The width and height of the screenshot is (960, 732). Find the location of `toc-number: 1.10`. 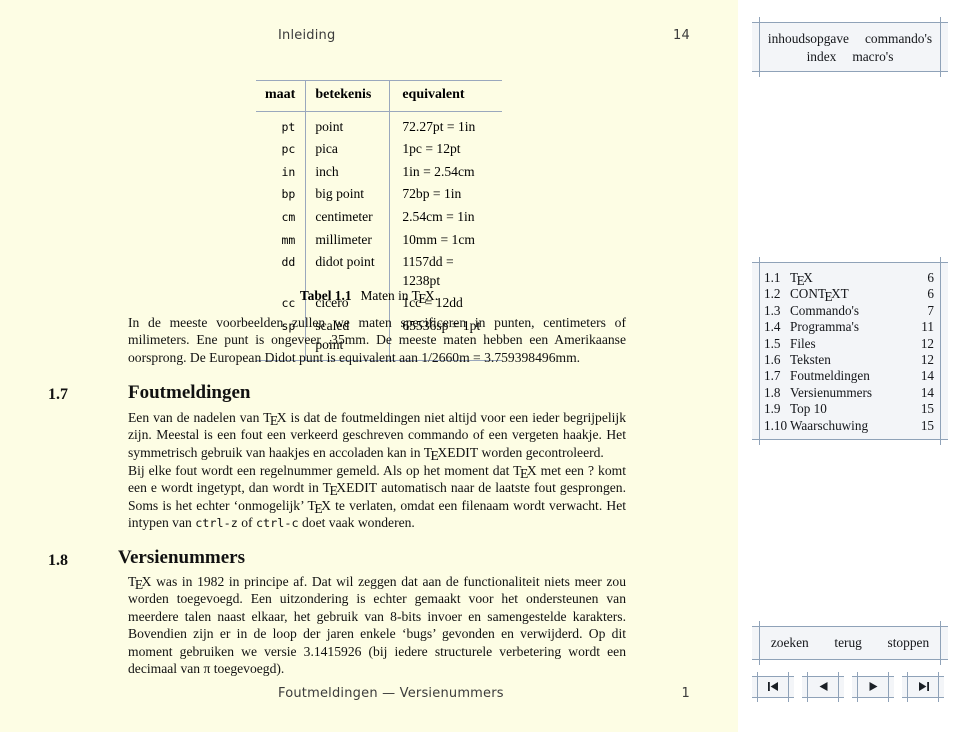

toc-number: 1.10 is located at coordinates (776, 425).